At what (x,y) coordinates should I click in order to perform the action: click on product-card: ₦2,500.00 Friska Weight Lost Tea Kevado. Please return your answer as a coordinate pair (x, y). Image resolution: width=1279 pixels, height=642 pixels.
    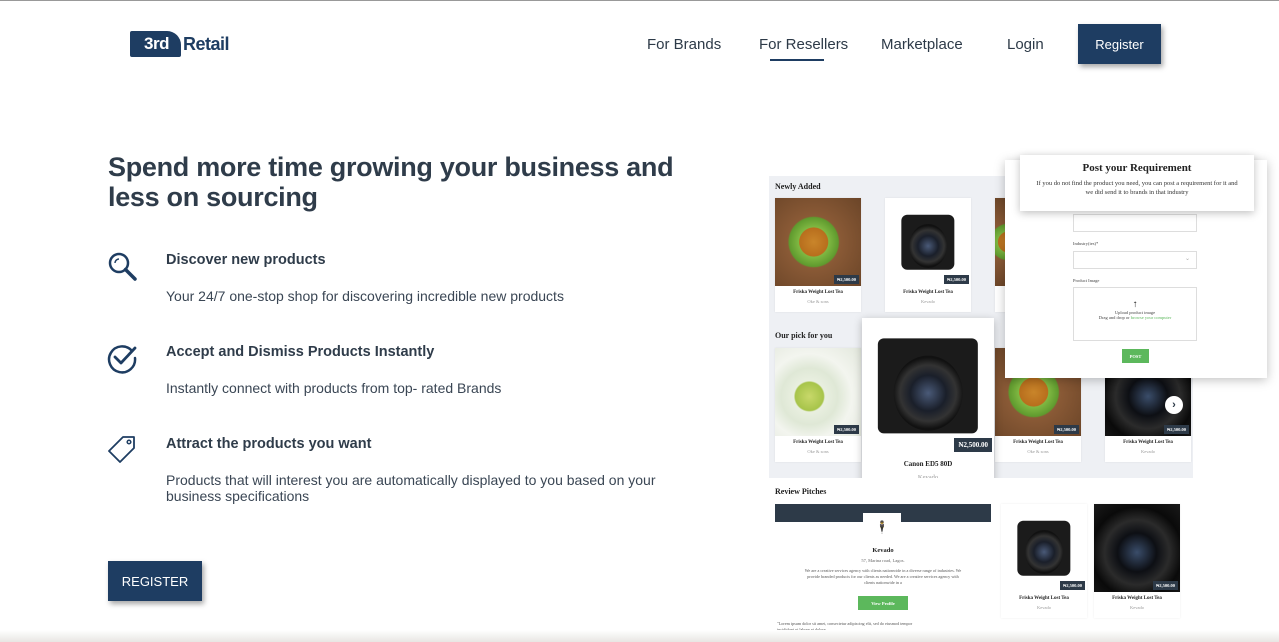
    Looking at the image, I should click on (928, 255).